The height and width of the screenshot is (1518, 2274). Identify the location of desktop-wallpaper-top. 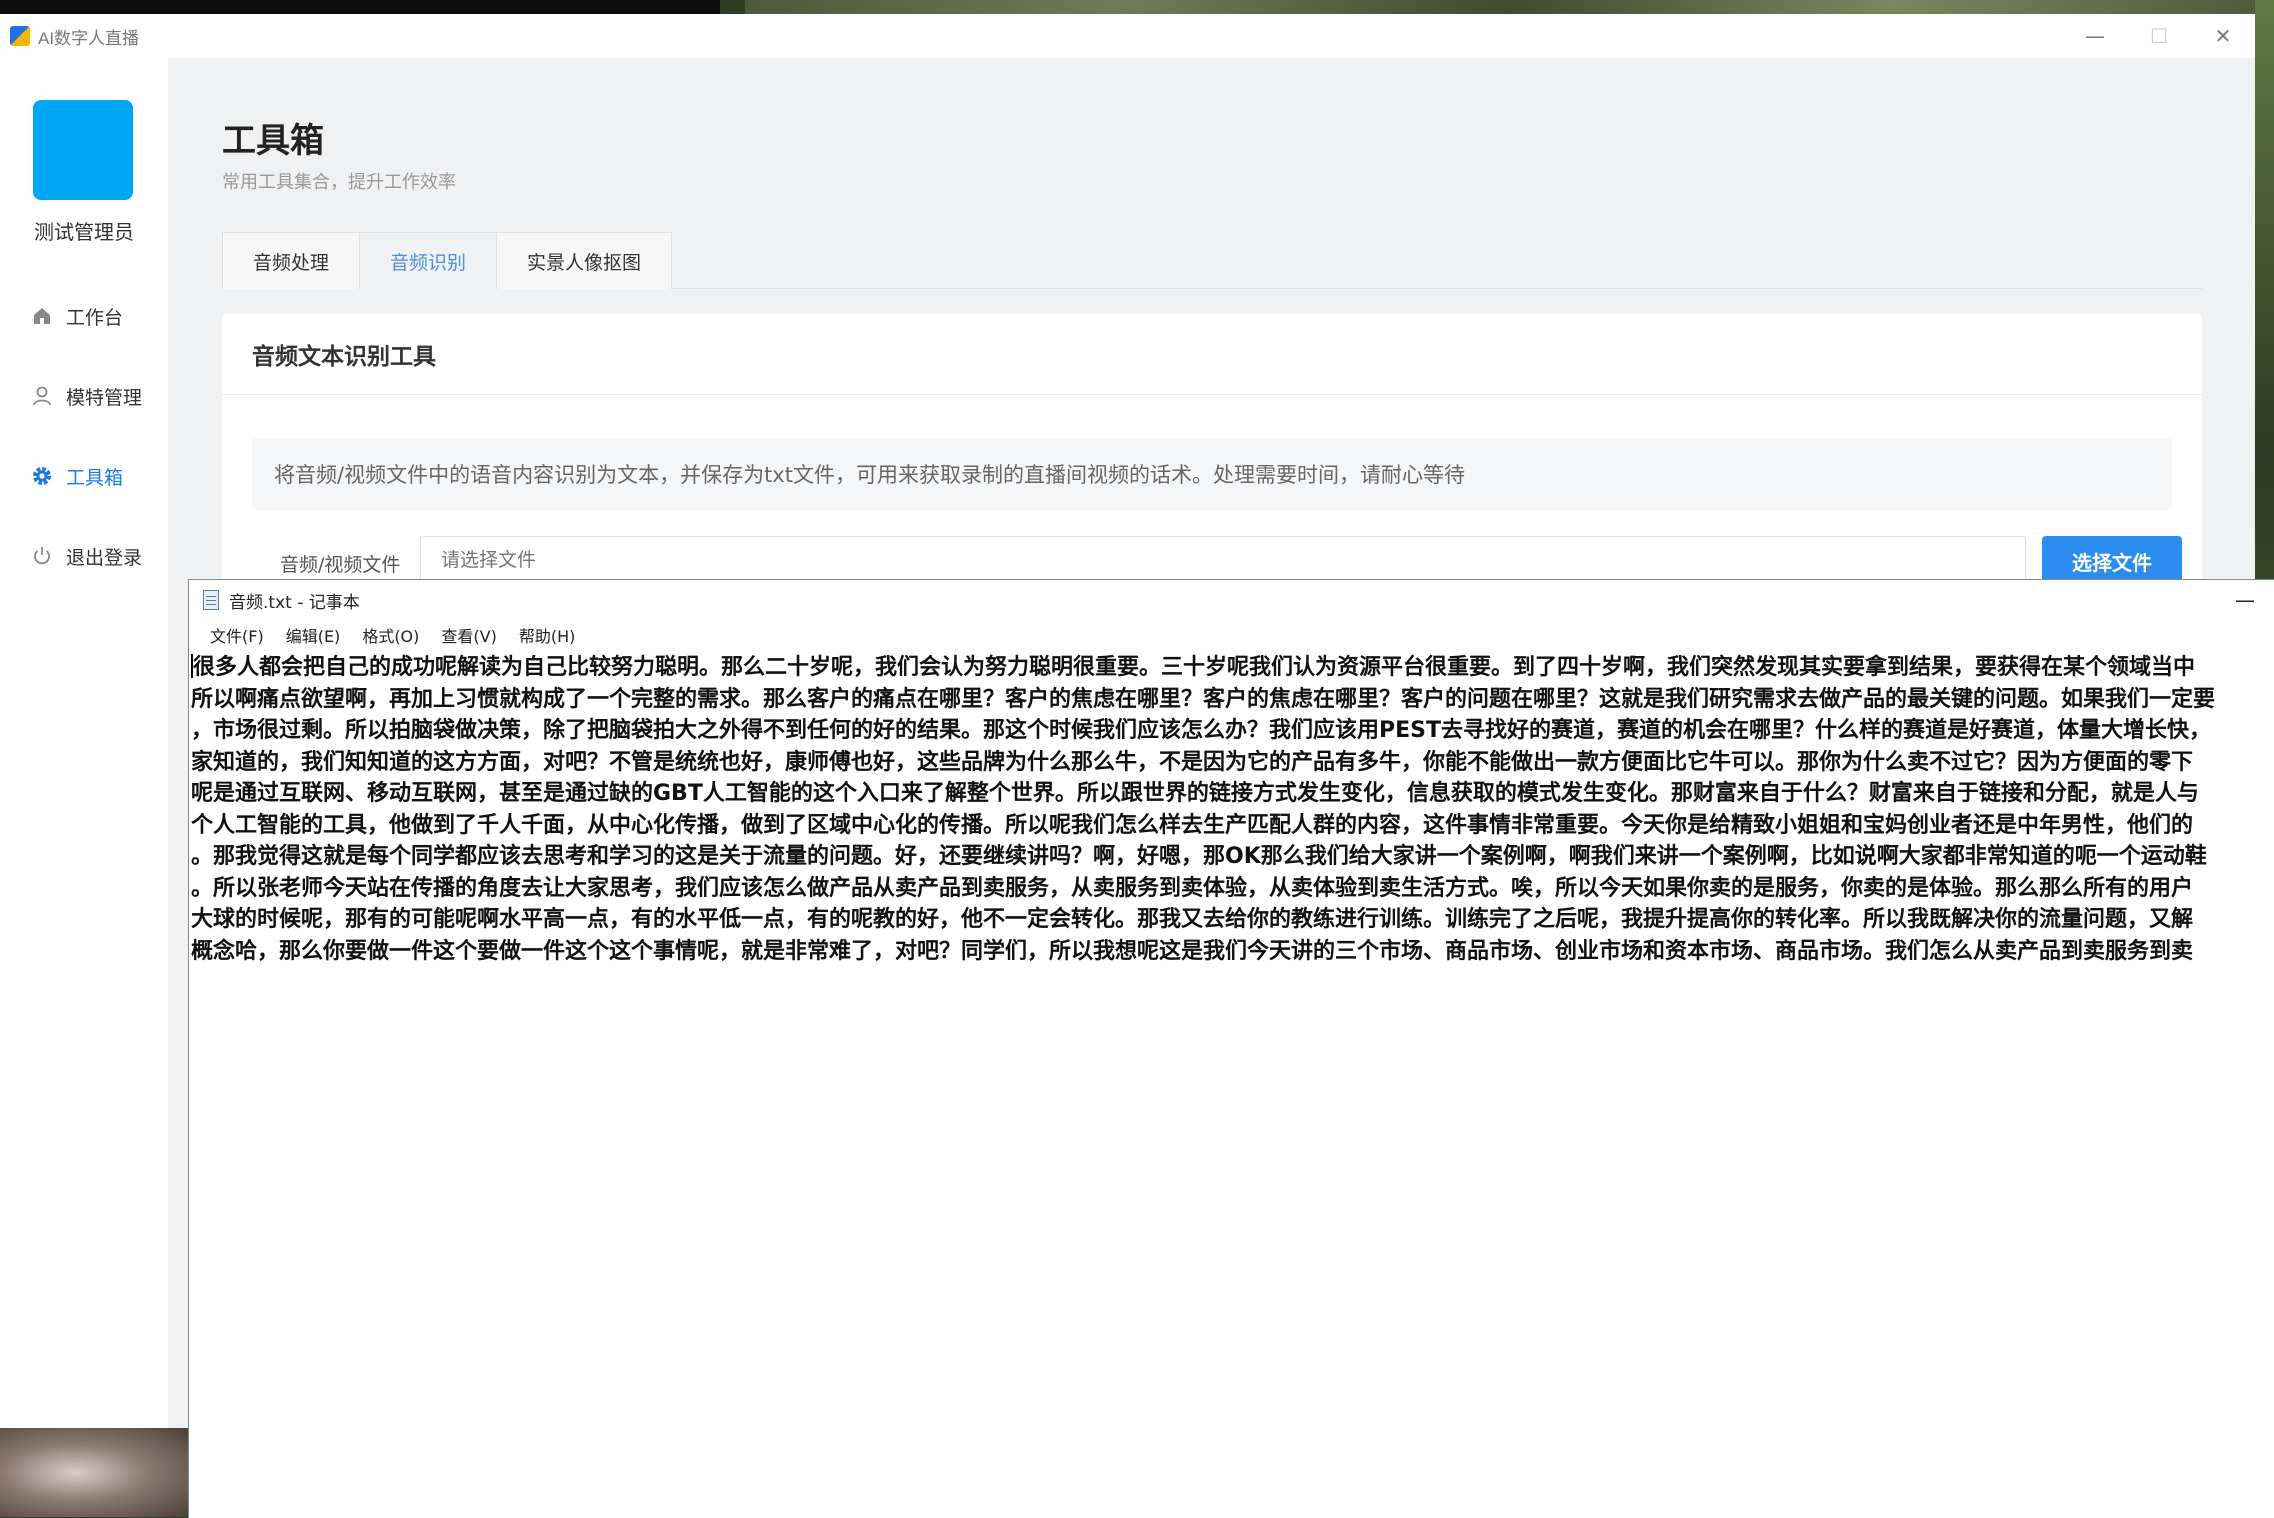
(1509, 7).